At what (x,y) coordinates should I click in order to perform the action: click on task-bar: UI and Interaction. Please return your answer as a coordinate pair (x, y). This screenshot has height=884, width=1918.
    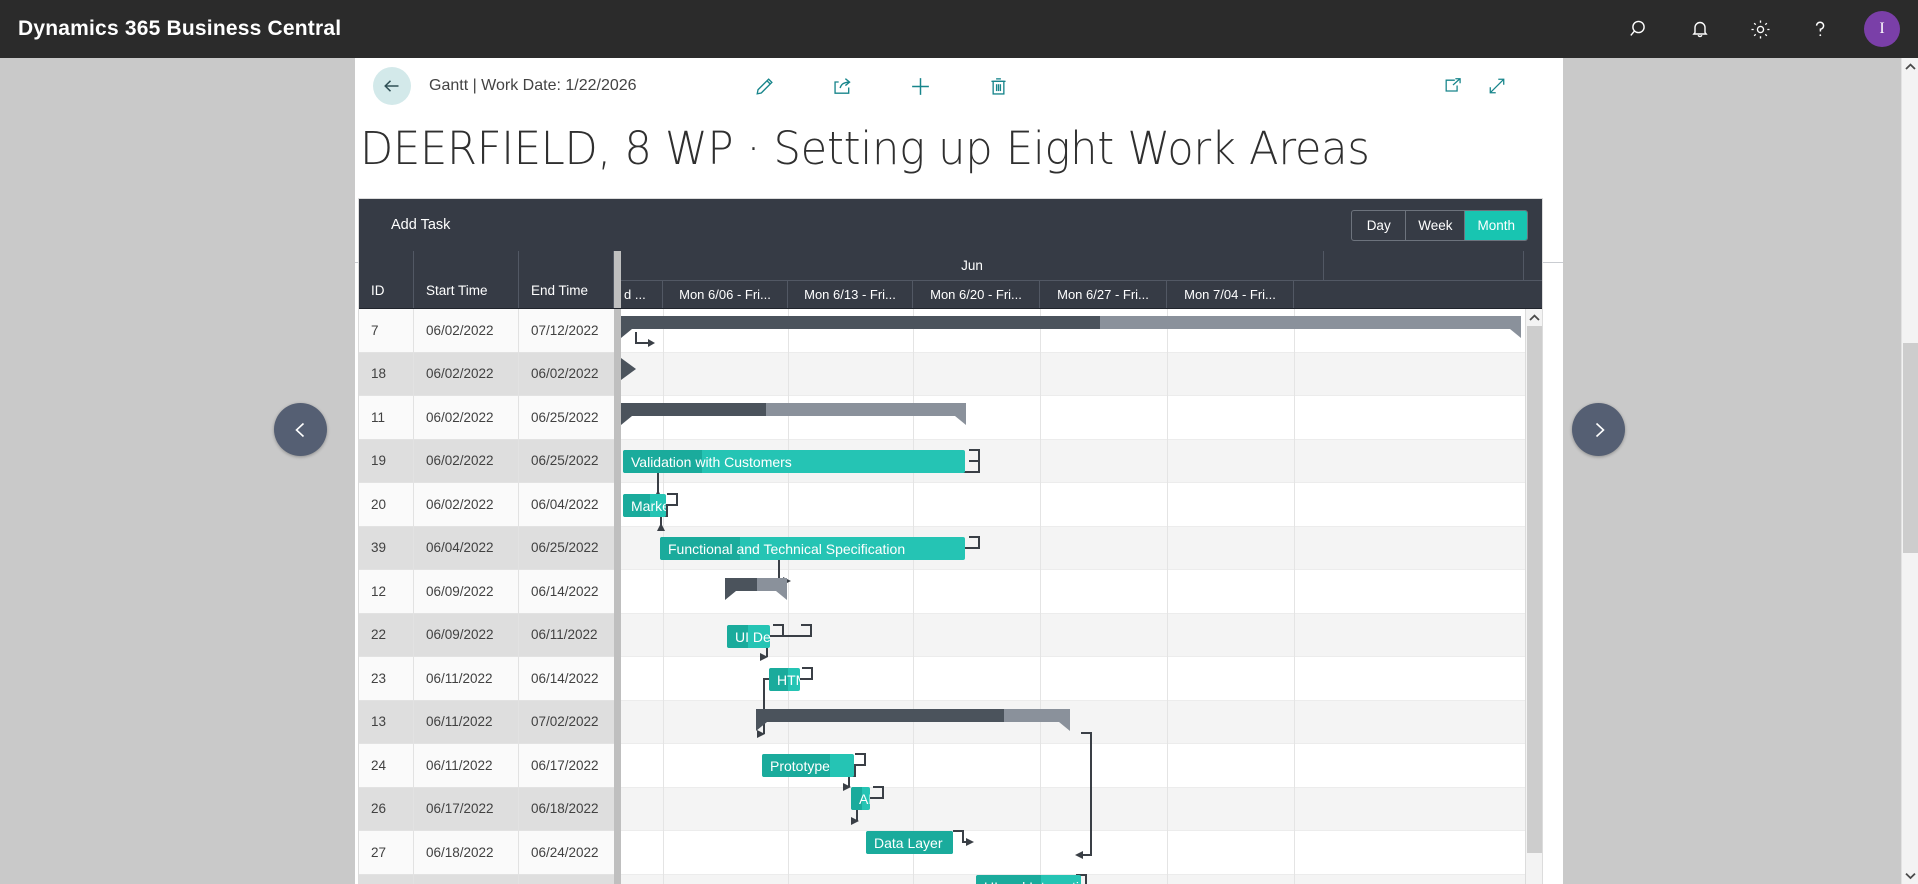
    Looking at the image, I should click on (1028, 879).